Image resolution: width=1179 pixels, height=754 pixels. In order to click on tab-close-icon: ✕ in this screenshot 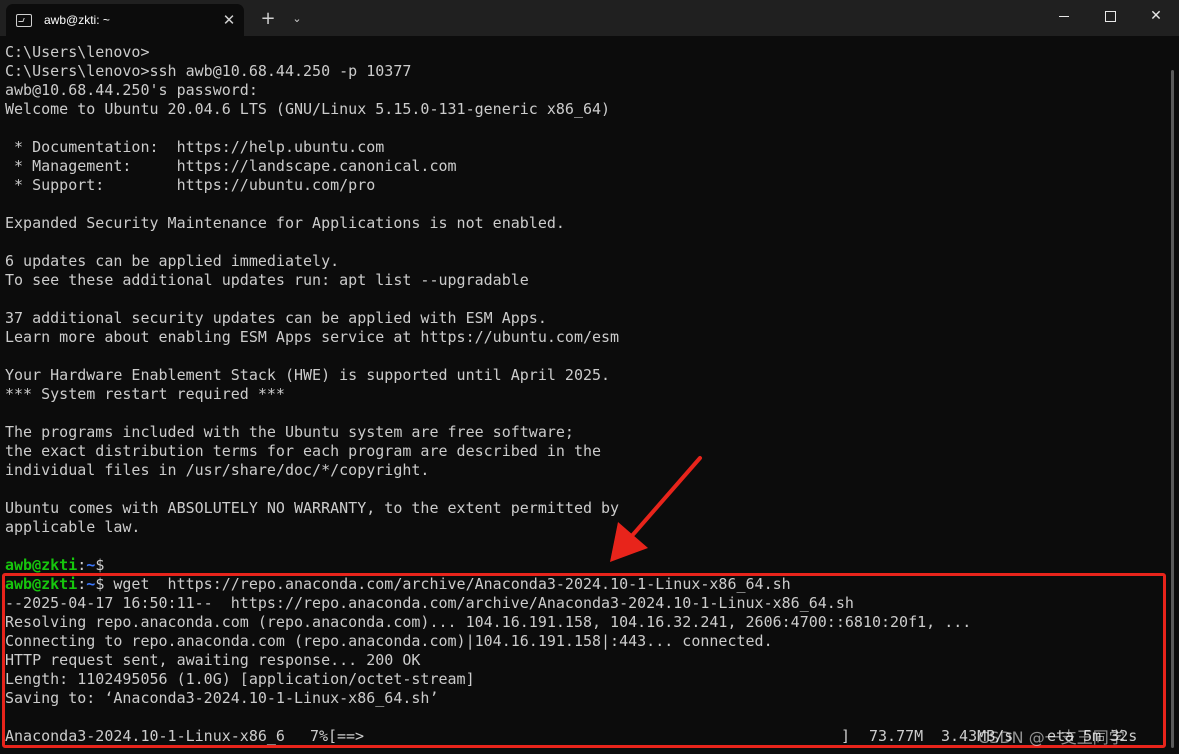, I will do `click(229, 20)`.